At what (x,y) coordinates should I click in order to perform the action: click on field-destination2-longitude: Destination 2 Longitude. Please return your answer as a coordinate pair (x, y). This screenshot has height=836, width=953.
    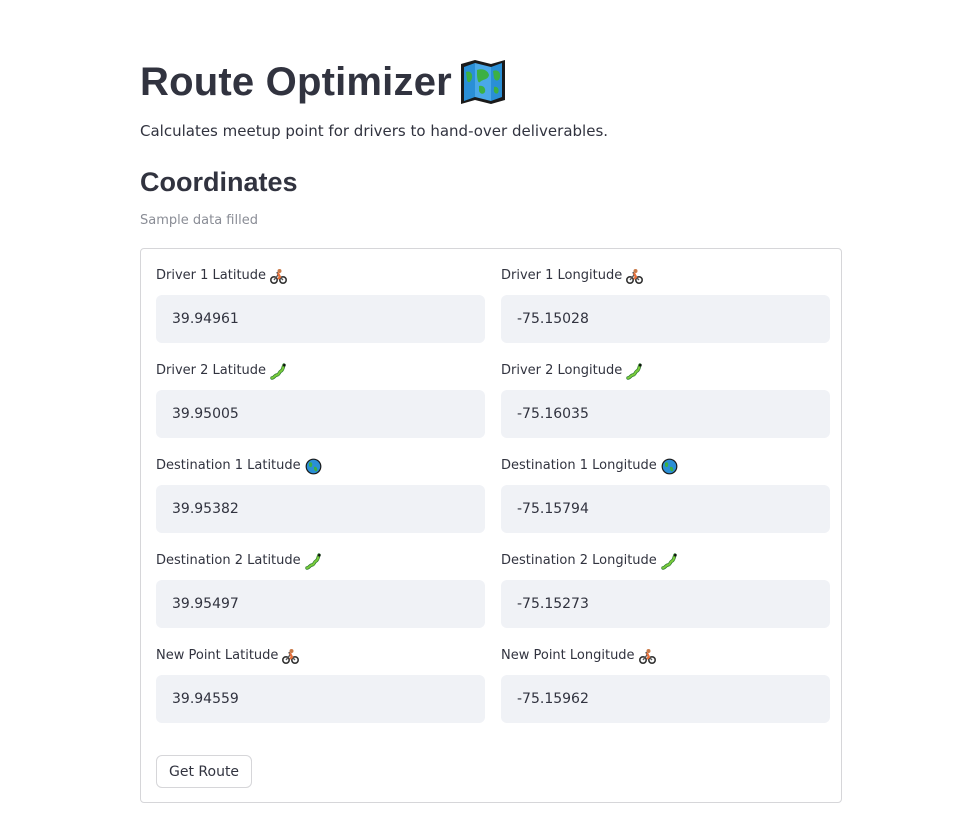
    Looking at the image, I should click on (665, 581).